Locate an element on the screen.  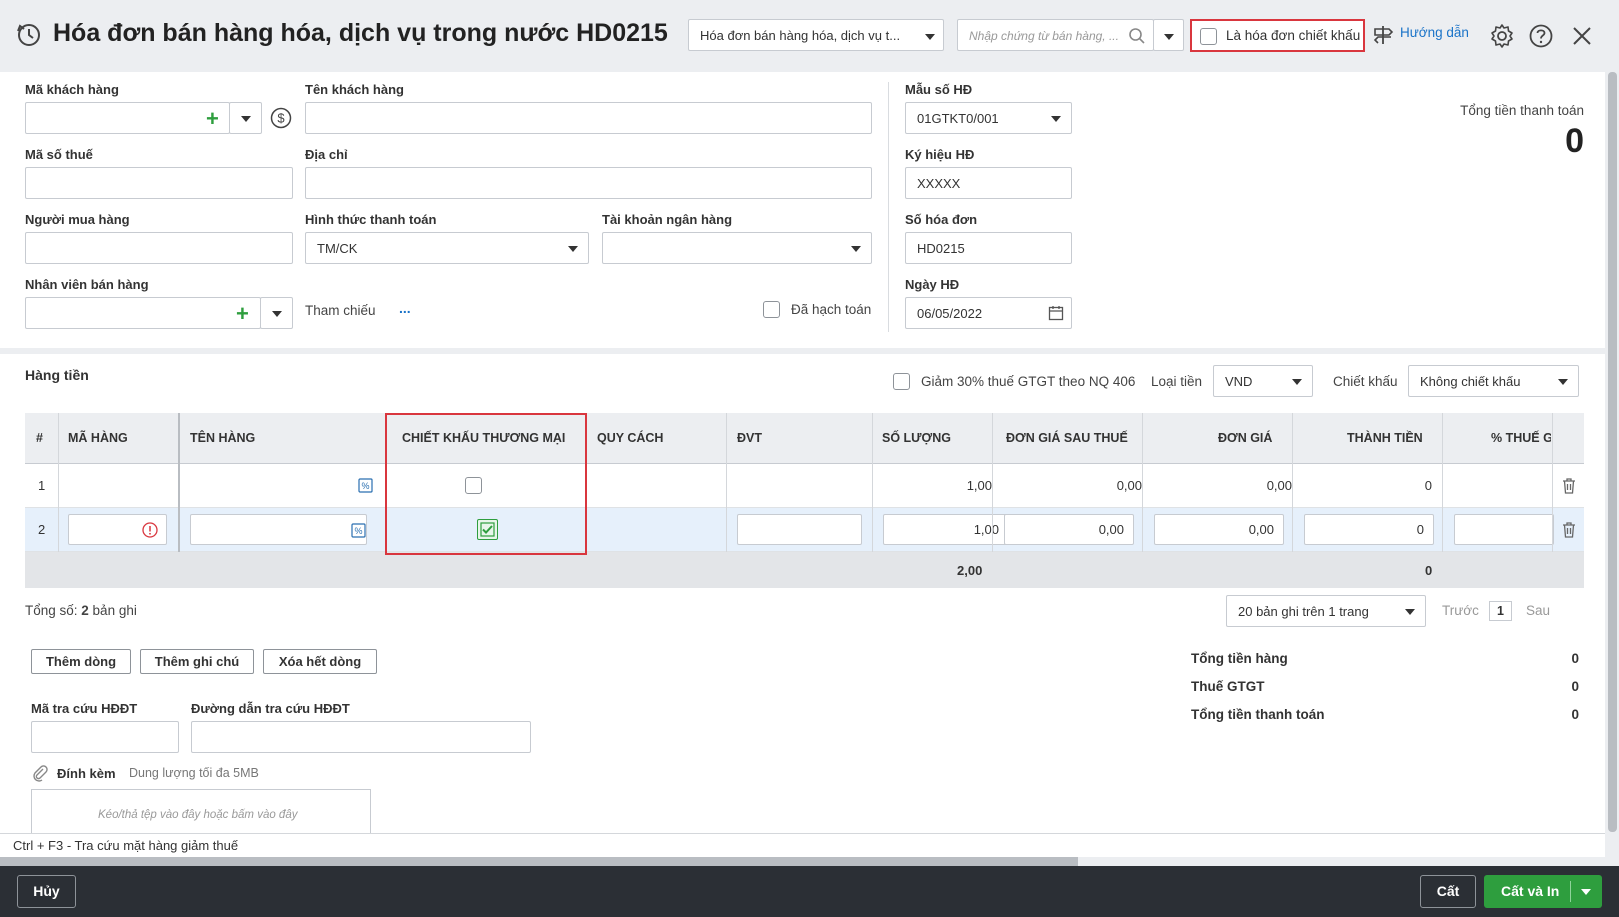
help-icon is located at coordinates (1541, 36).